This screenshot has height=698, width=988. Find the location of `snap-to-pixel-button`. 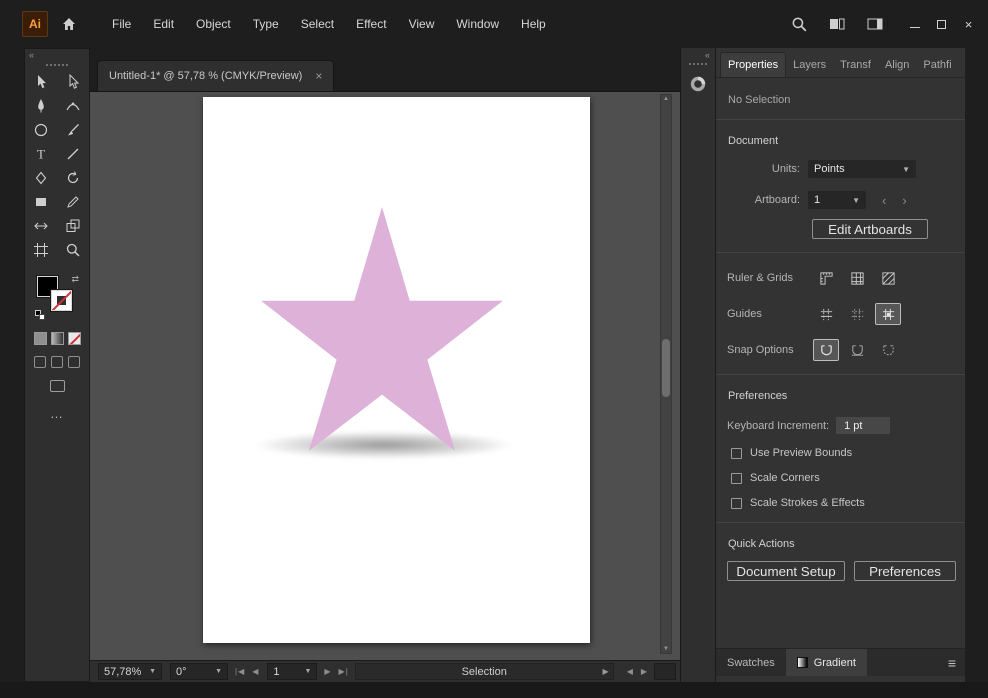

snap-to-pixel-button is located at coordinates (888, 350).